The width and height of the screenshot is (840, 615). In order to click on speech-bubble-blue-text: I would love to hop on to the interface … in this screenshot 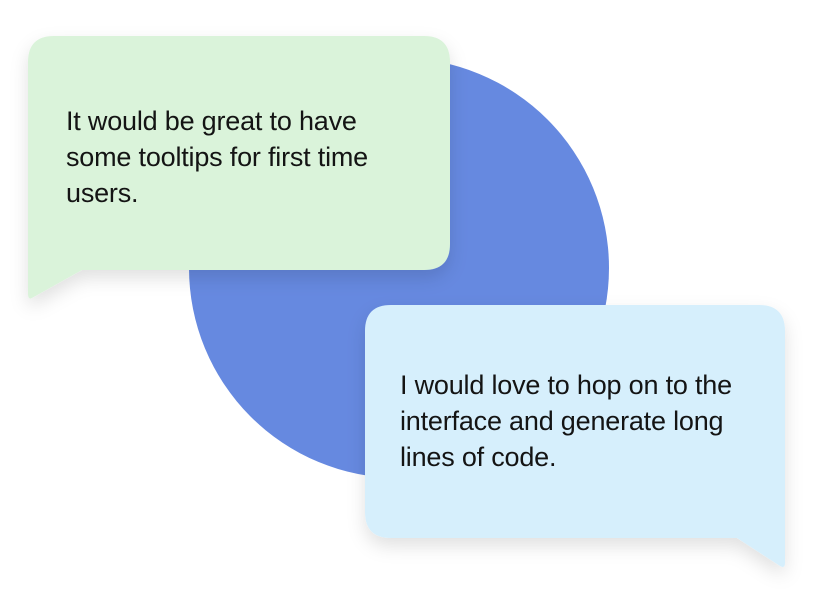, I will do `click(566, 421)`.